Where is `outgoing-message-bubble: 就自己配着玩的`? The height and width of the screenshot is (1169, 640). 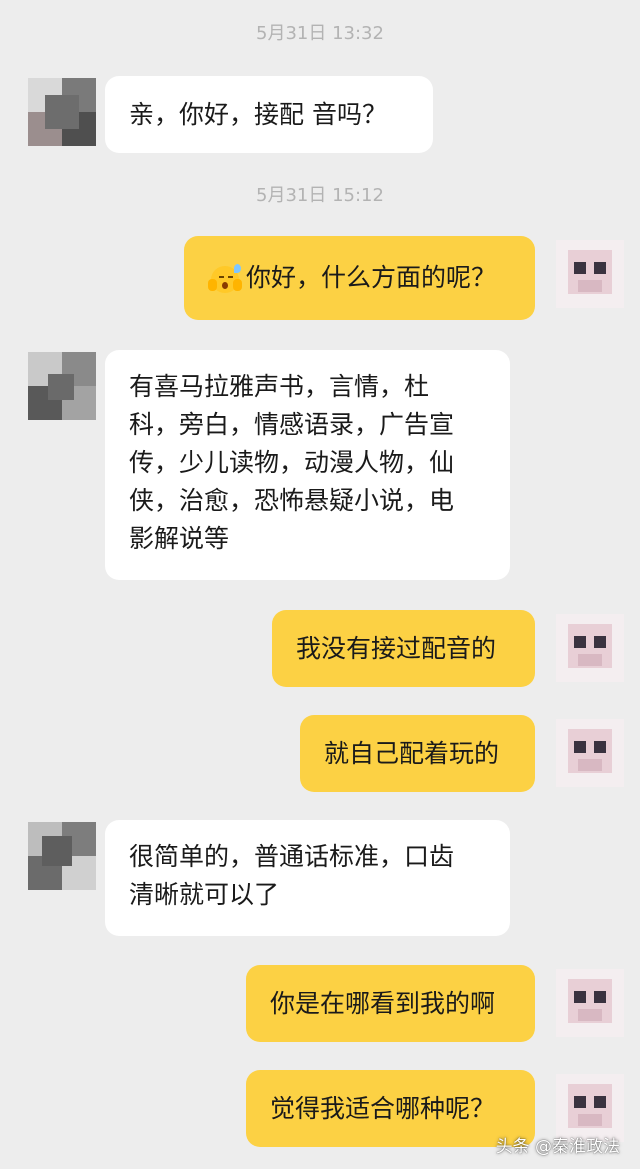 outgoing-message-bubble: 就自己配着玩的 is located at coordinates (417, 753).